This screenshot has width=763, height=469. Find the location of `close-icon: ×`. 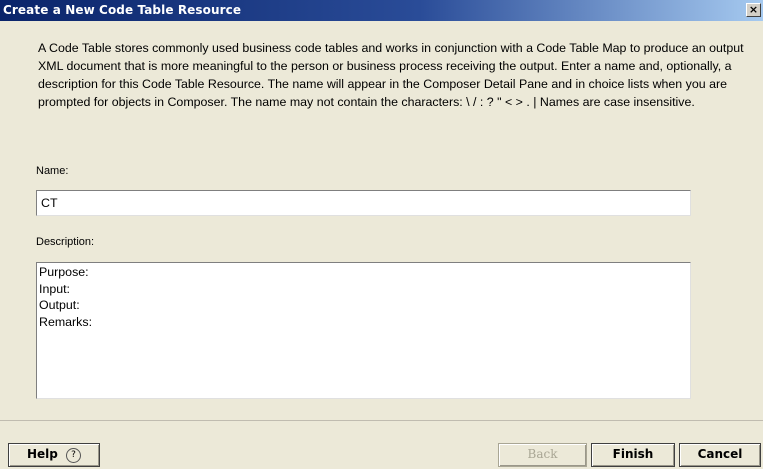

close-icon: × is located at coordinates (753, 9).